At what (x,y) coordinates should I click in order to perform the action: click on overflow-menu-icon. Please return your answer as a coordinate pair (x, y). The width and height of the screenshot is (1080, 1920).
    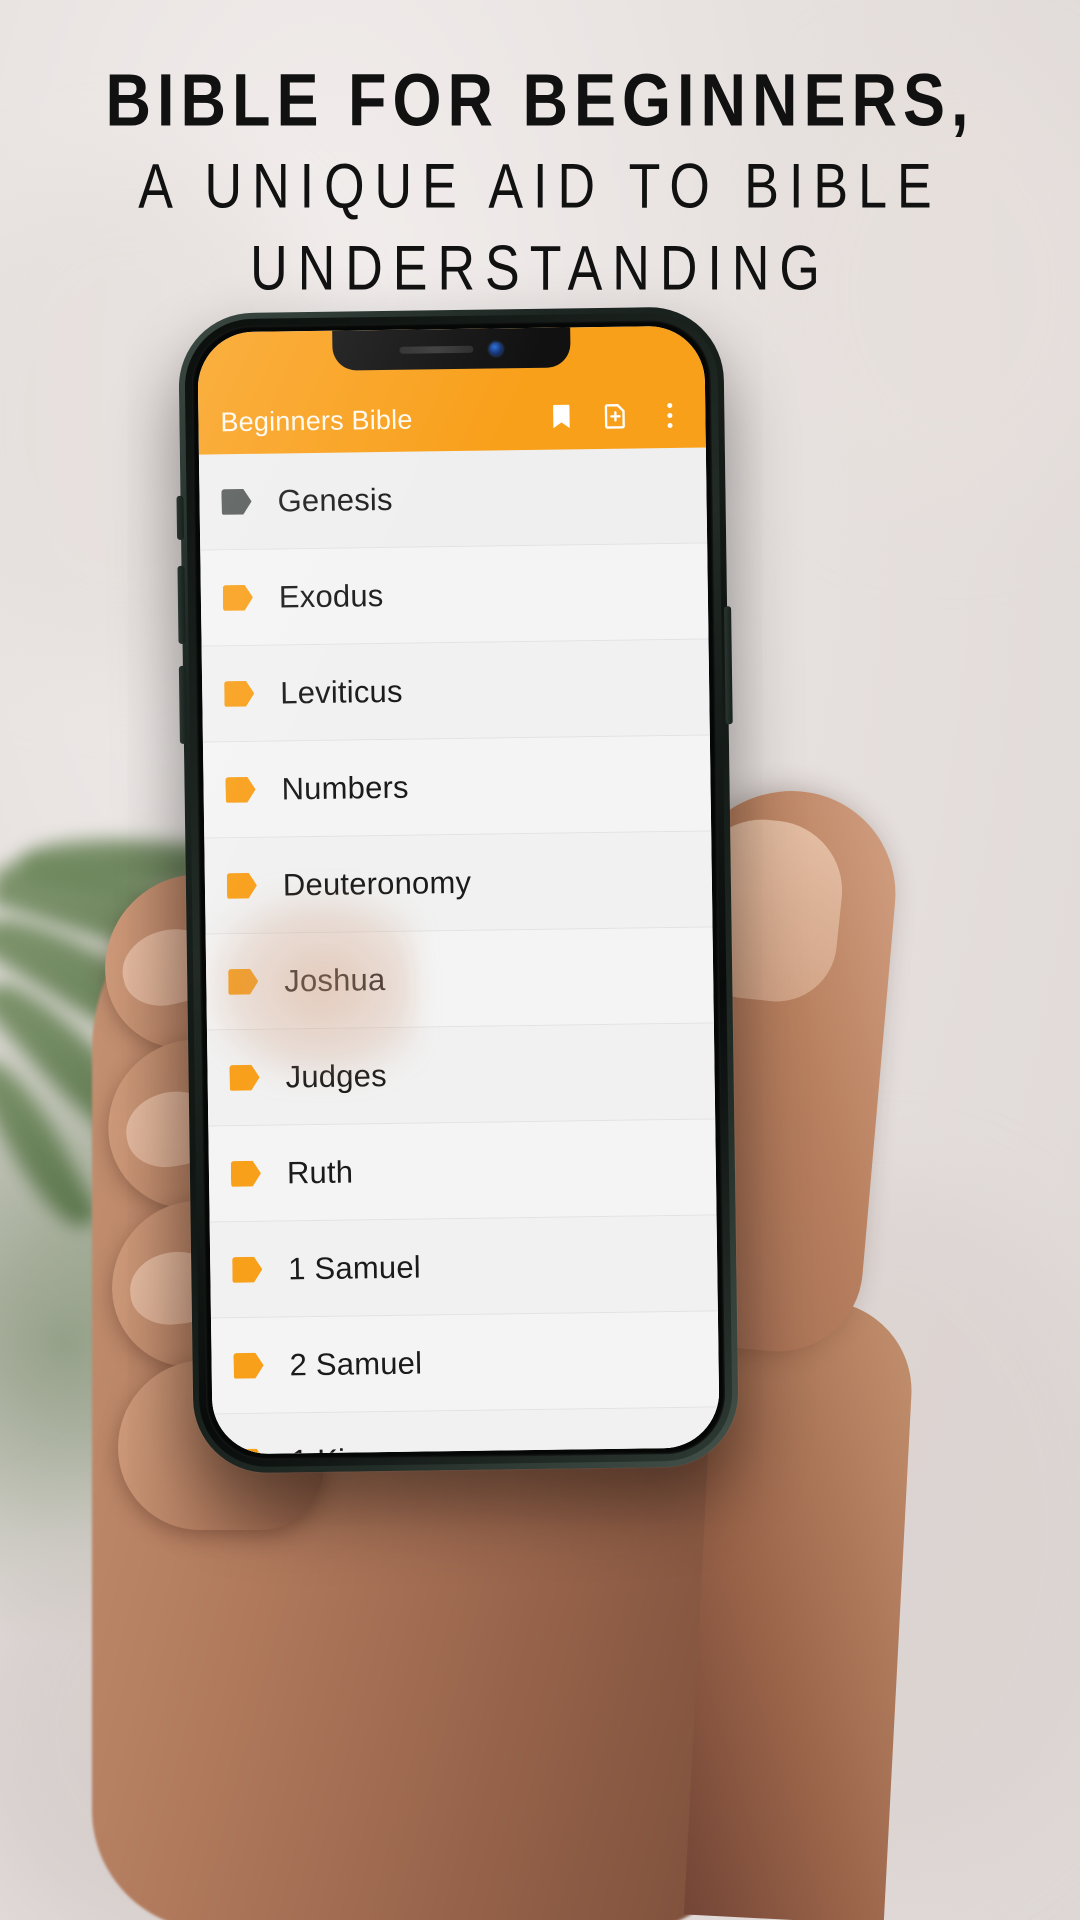
    Looking at the image, I should click on (669, 415).